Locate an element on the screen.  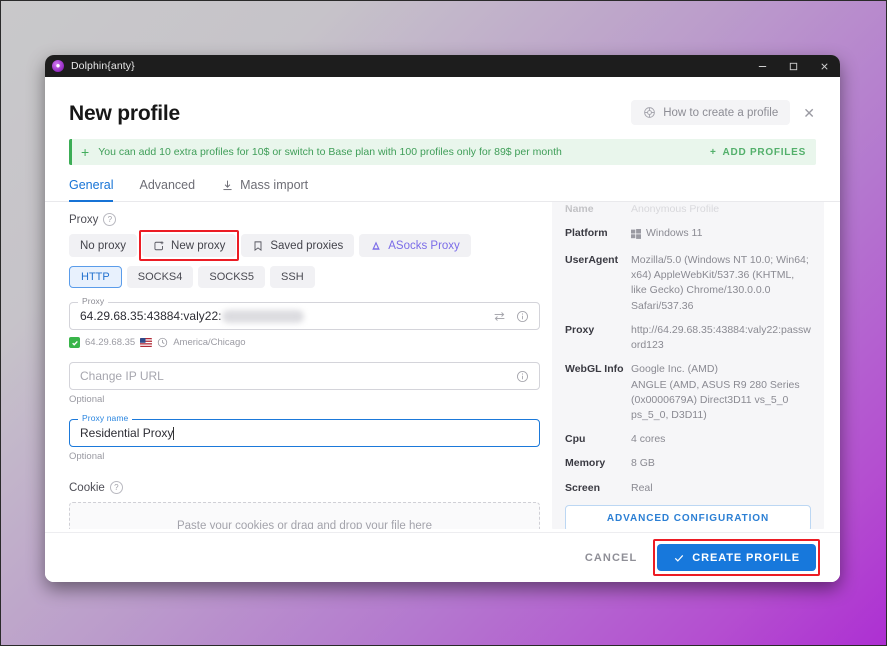
info-key: WebGL Info is located at coordinates (594, 369).